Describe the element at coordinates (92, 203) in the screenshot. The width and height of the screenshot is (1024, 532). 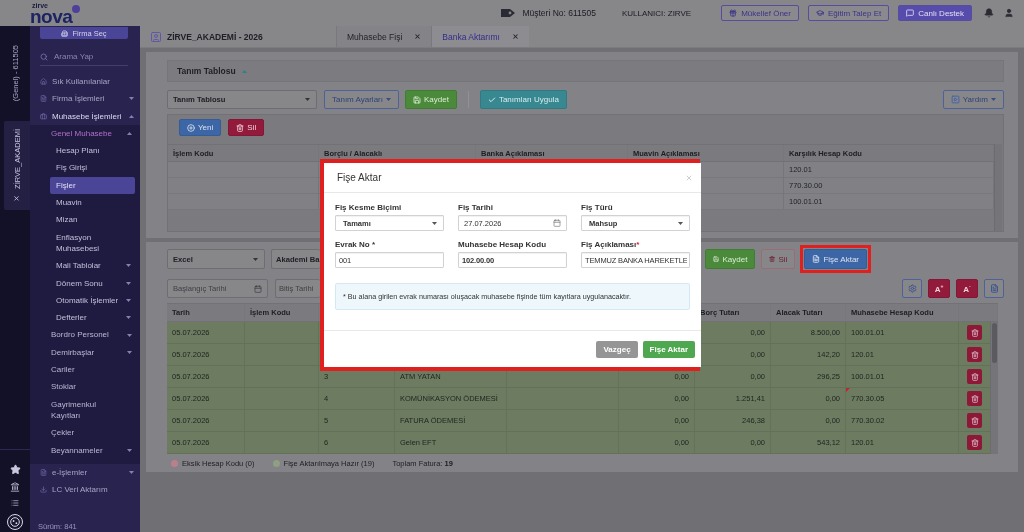
I see `sidebar-item: Muavin` at that location.